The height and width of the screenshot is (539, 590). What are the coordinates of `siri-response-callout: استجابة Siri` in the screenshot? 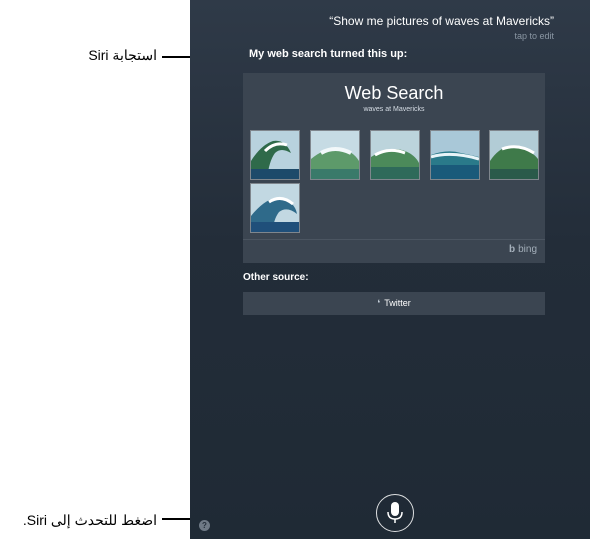 It's located at (122, 55).